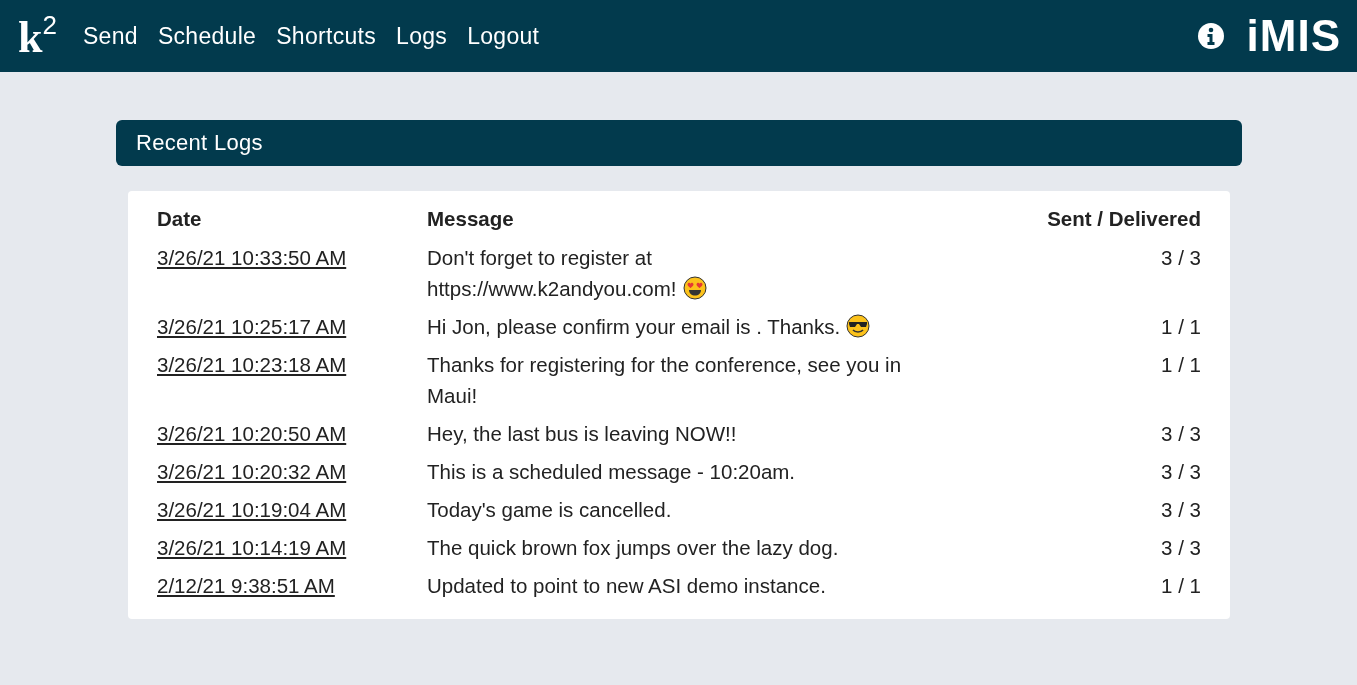 The image size is (1357, 685). What do you see at coordinates (679, 143) in the screenshot?
I see `panel-title: Recent Logs` at bounding box center [679, 143].